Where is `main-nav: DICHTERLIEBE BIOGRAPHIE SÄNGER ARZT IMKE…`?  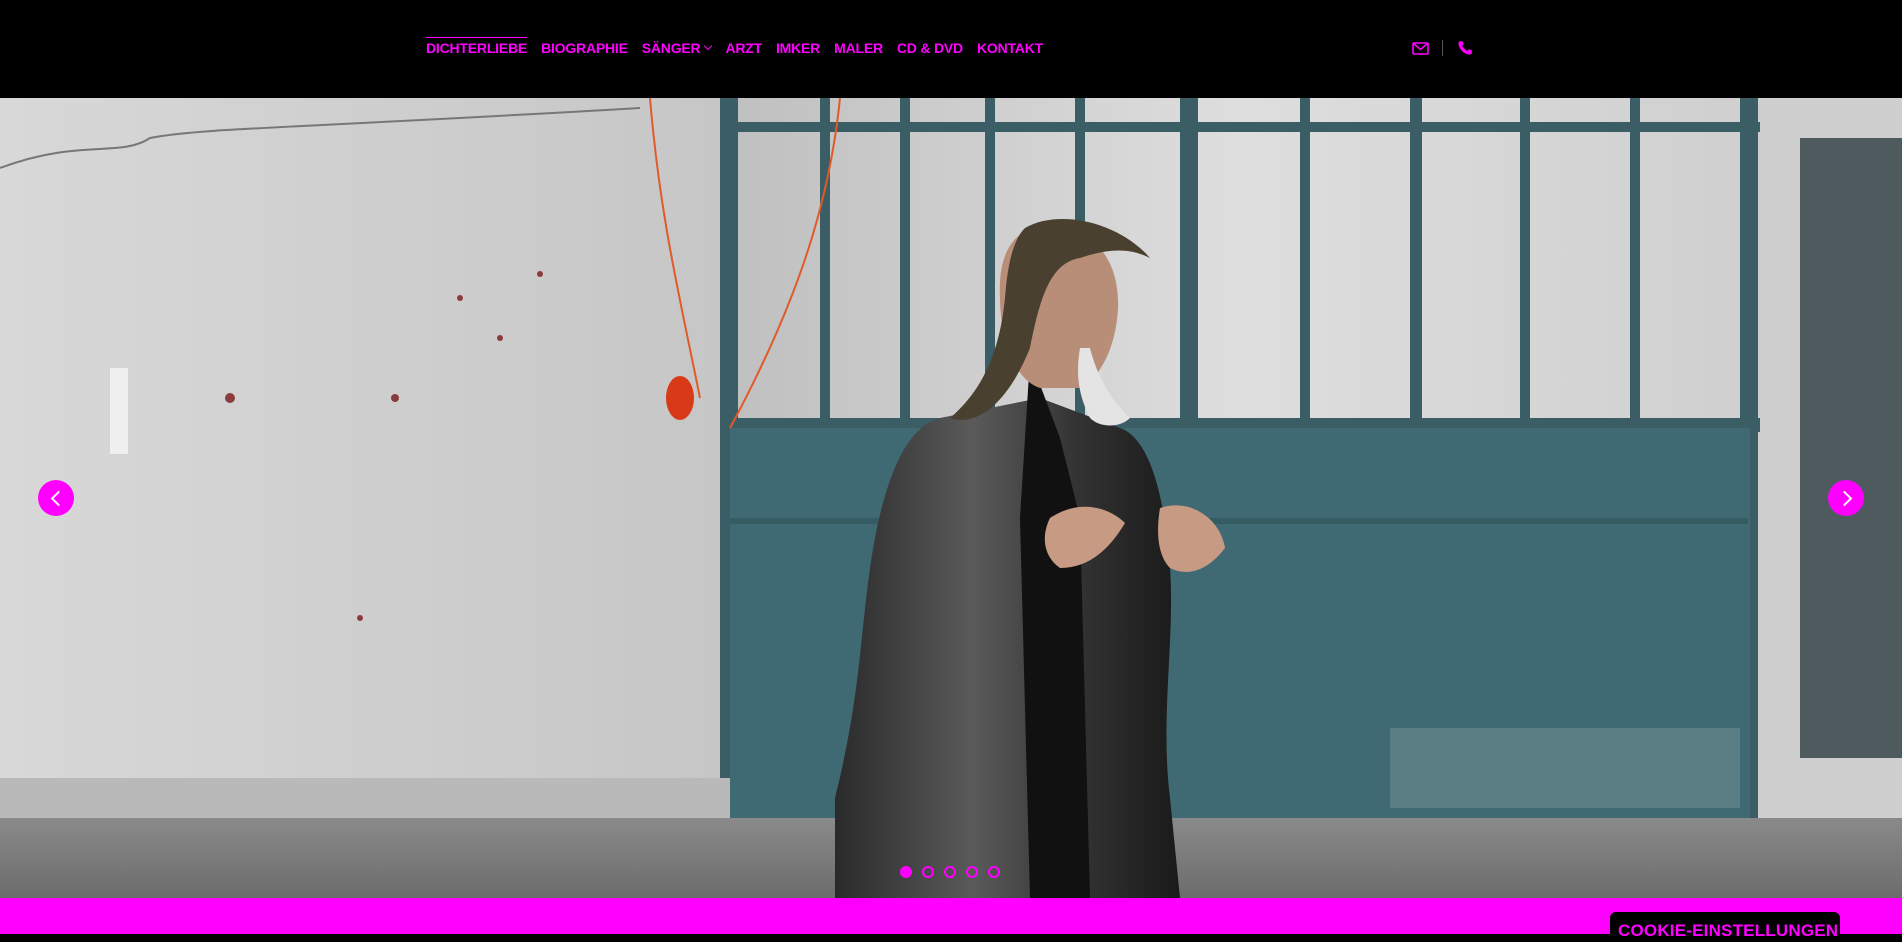 main-nav: DICHTERLIEBE BIOGRAPHIE SÄNGER ARZT IMKE… is located at coordinates (741, 47).